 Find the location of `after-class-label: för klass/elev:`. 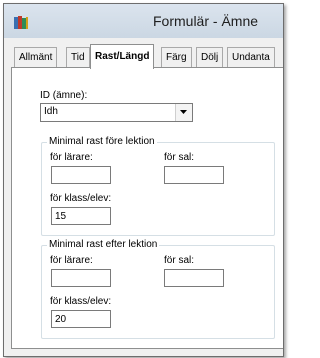

after-class-label: för klass/elev: is located at coordinates (81, 301).